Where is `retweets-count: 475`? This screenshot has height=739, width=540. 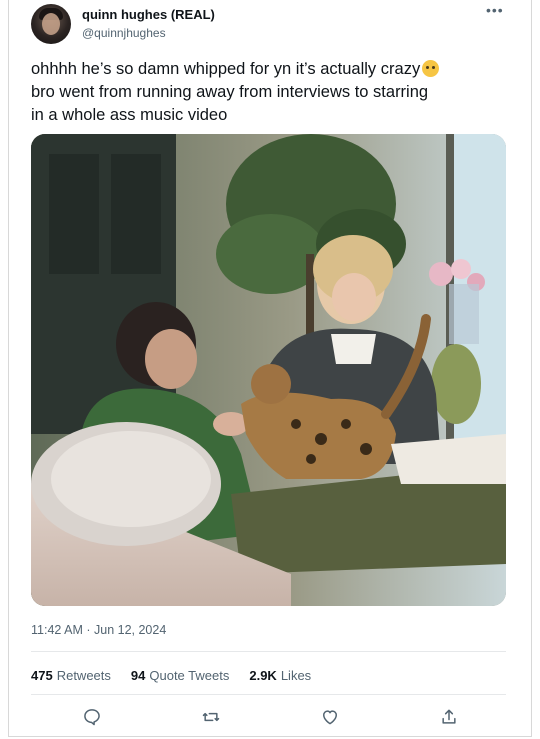
retweets-count: 475 is located at coordinates (42, 675).